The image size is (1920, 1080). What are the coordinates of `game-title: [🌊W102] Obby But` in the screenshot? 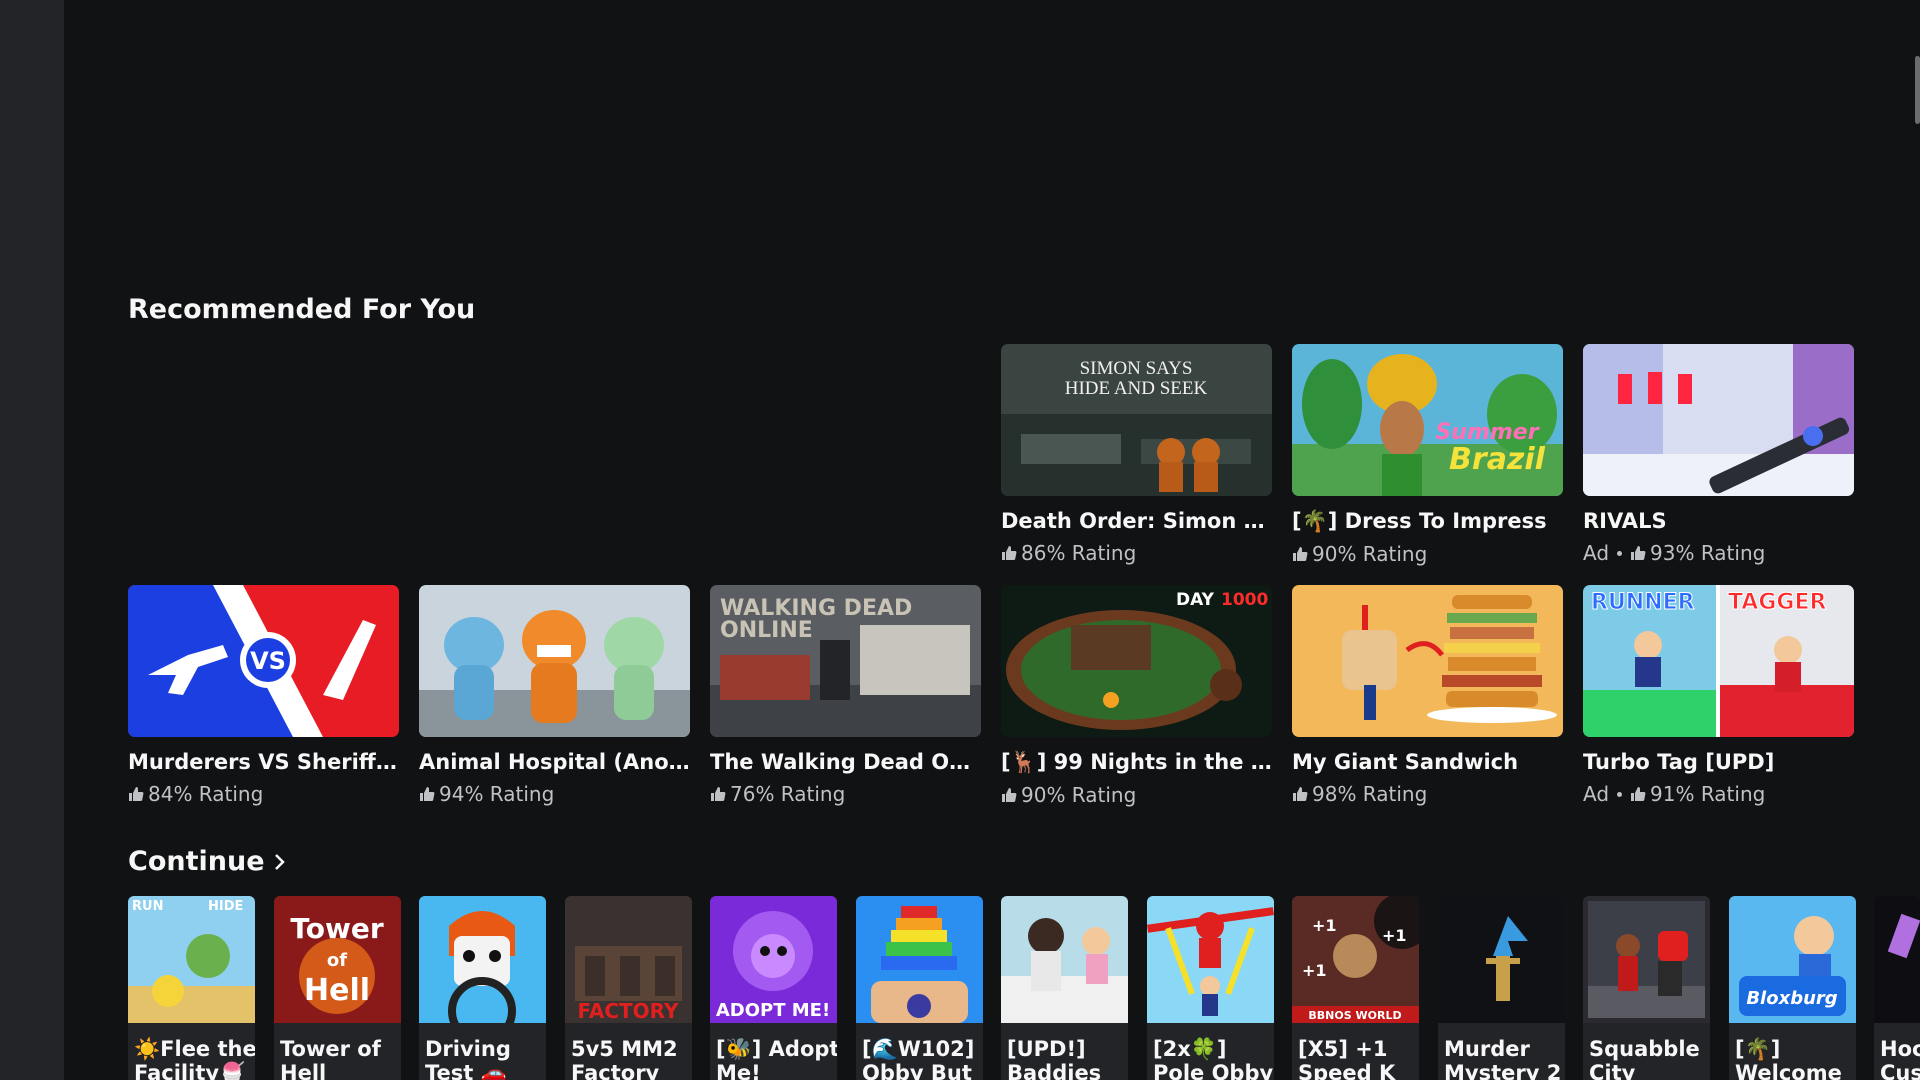 It's located at (918, 1058).